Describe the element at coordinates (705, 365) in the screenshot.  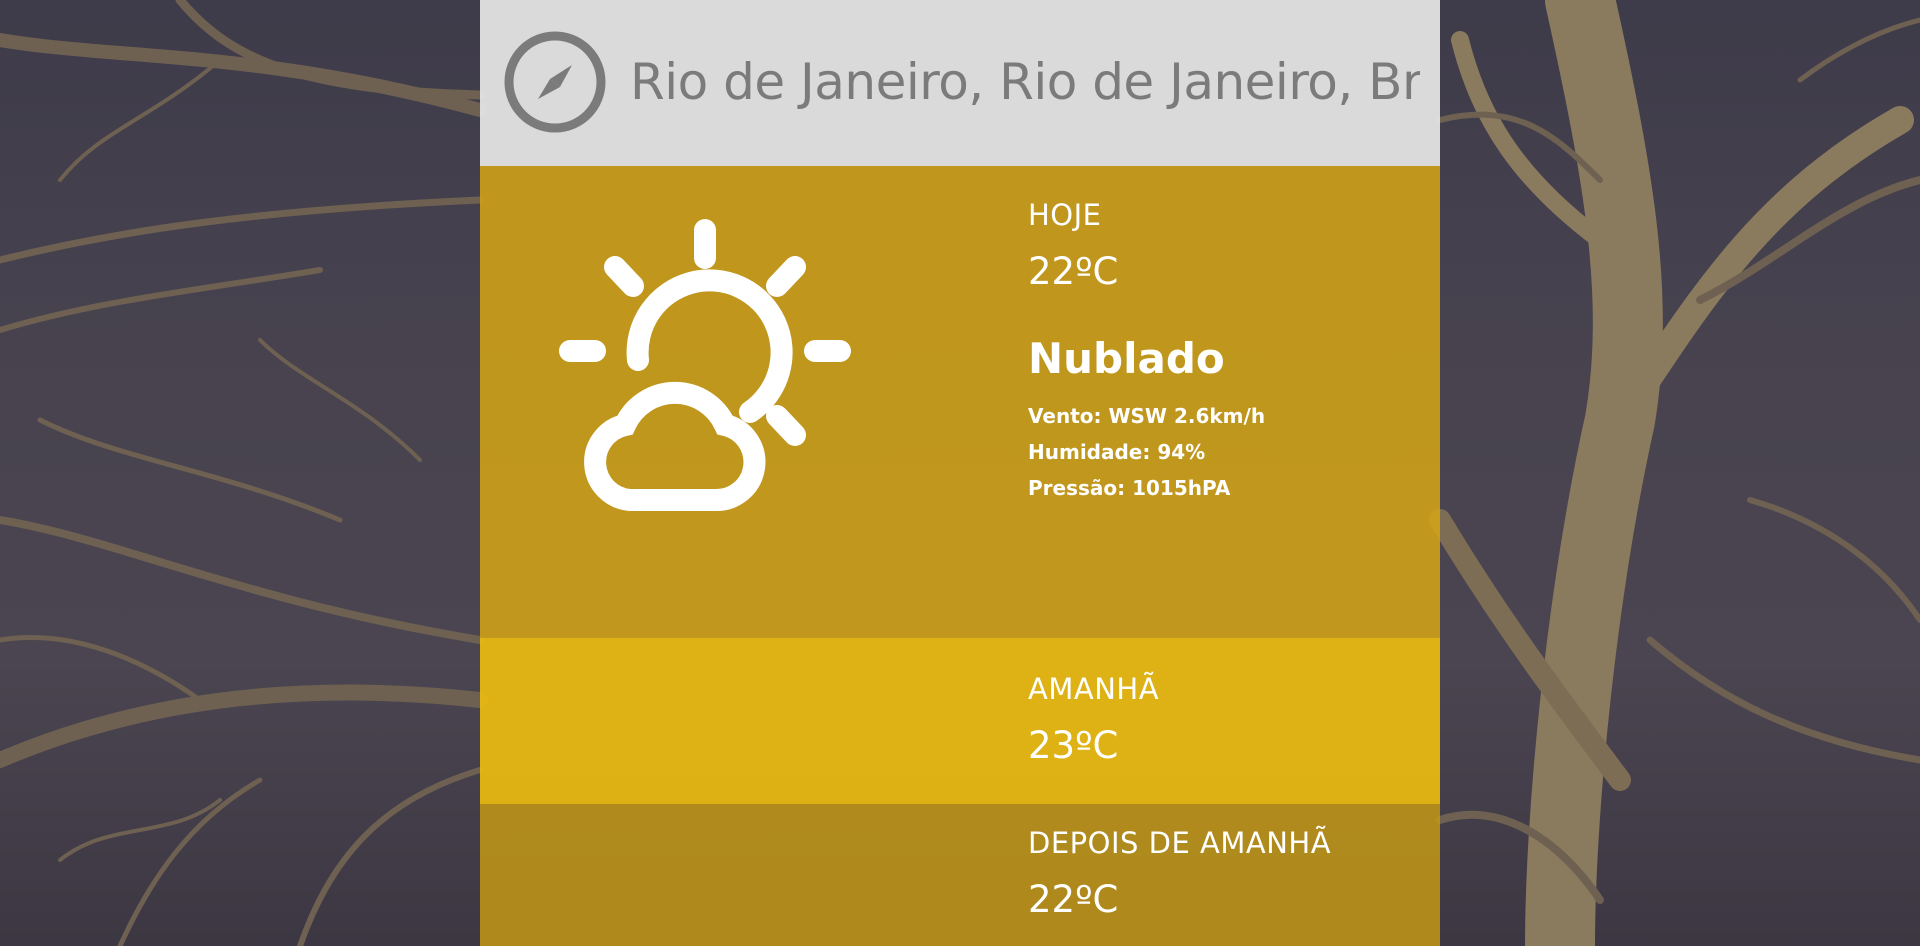
I see `partly-cloudy-icon` at that location.